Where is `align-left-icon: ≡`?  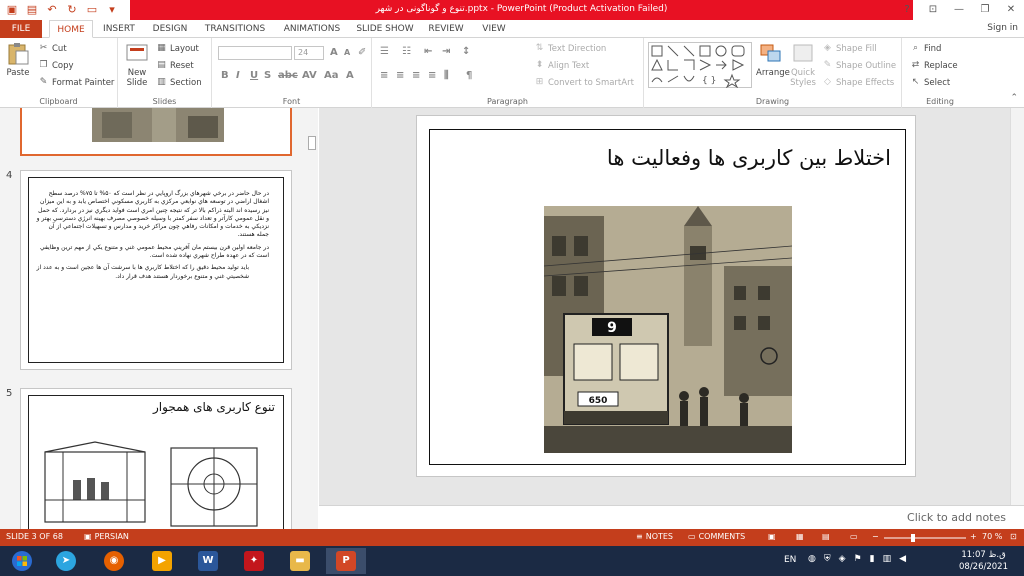 align-left-icon: ≡ is located at coordinates (384, 75).